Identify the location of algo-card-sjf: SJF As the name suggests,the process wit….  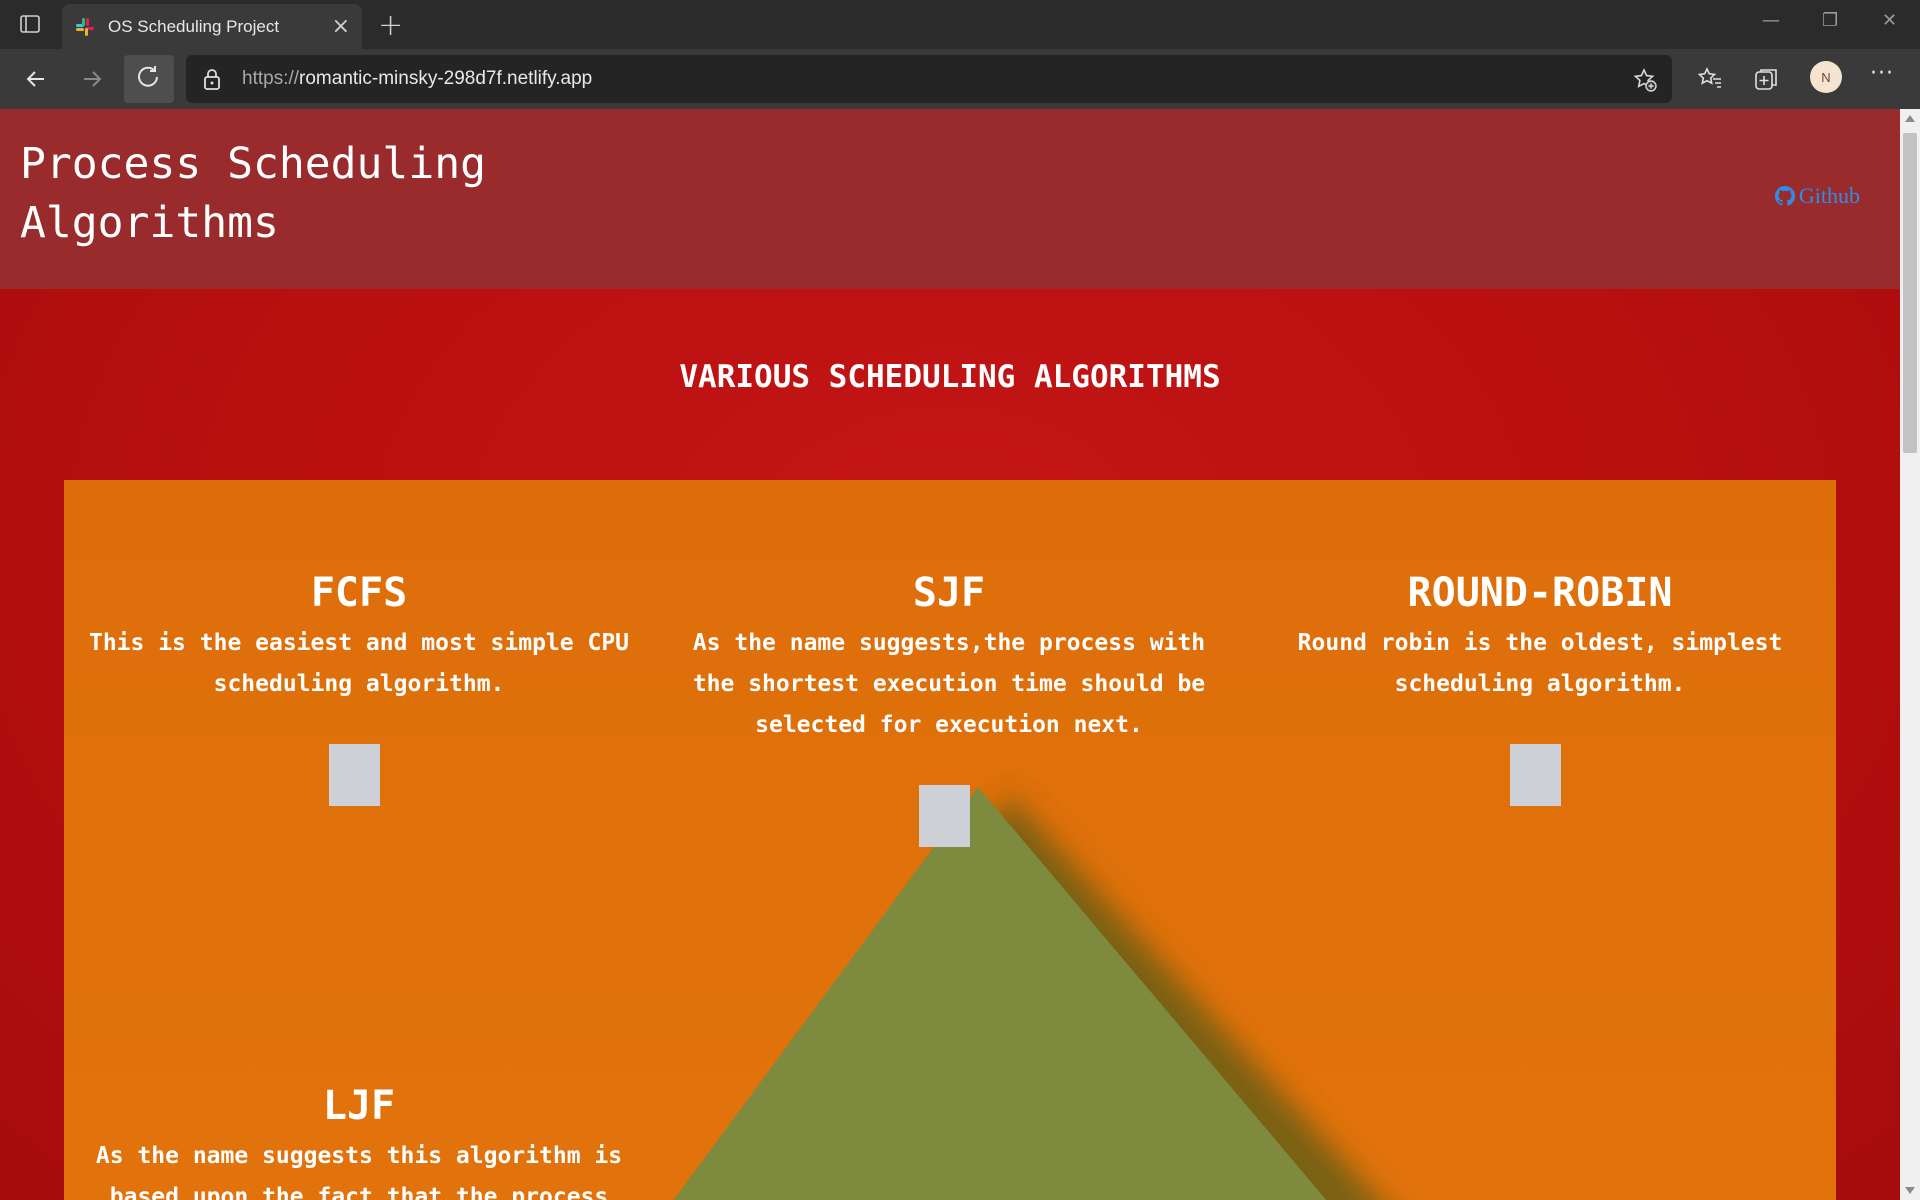
(949, 656).